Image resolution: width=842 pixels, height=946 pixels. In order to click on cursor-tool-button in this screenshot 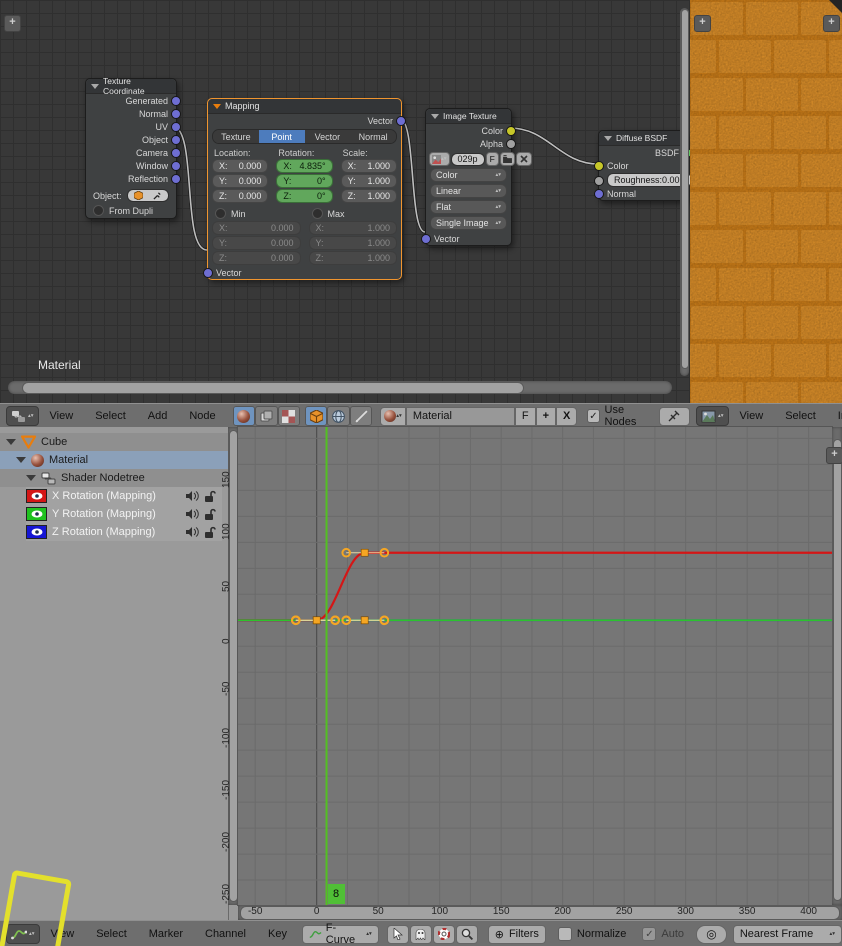, I will do `click(397, 934)`.